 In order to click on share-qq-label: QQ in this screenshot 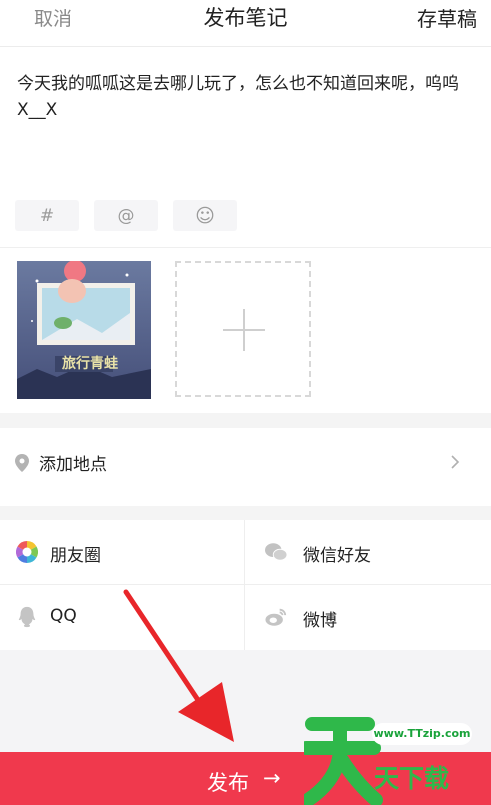, I will do `click(63, 616)`.